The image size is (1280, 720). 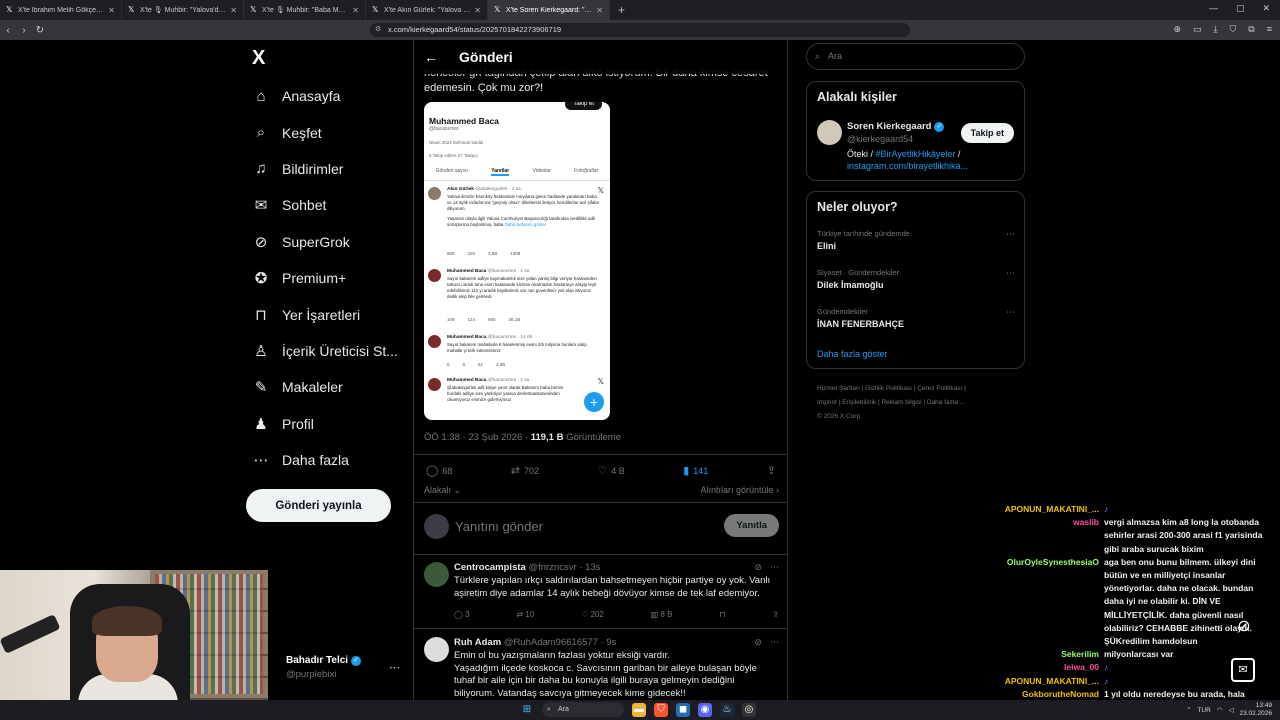 What do you see at coordinates (683, 709) in the screenshot?
I see `store-icon: ◼` at bounding box center [683, 709].